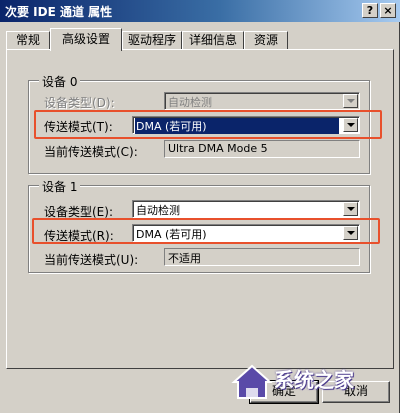  I want to click on device-1-group-title: 设备 1, so click(60, 186).